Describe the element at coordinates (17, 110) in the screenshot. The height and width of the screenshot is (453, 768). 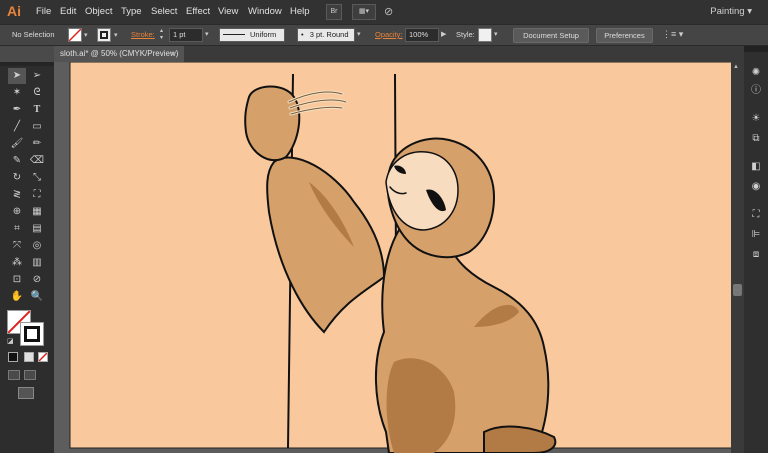
I see `pen-icon: ✒` at that location.